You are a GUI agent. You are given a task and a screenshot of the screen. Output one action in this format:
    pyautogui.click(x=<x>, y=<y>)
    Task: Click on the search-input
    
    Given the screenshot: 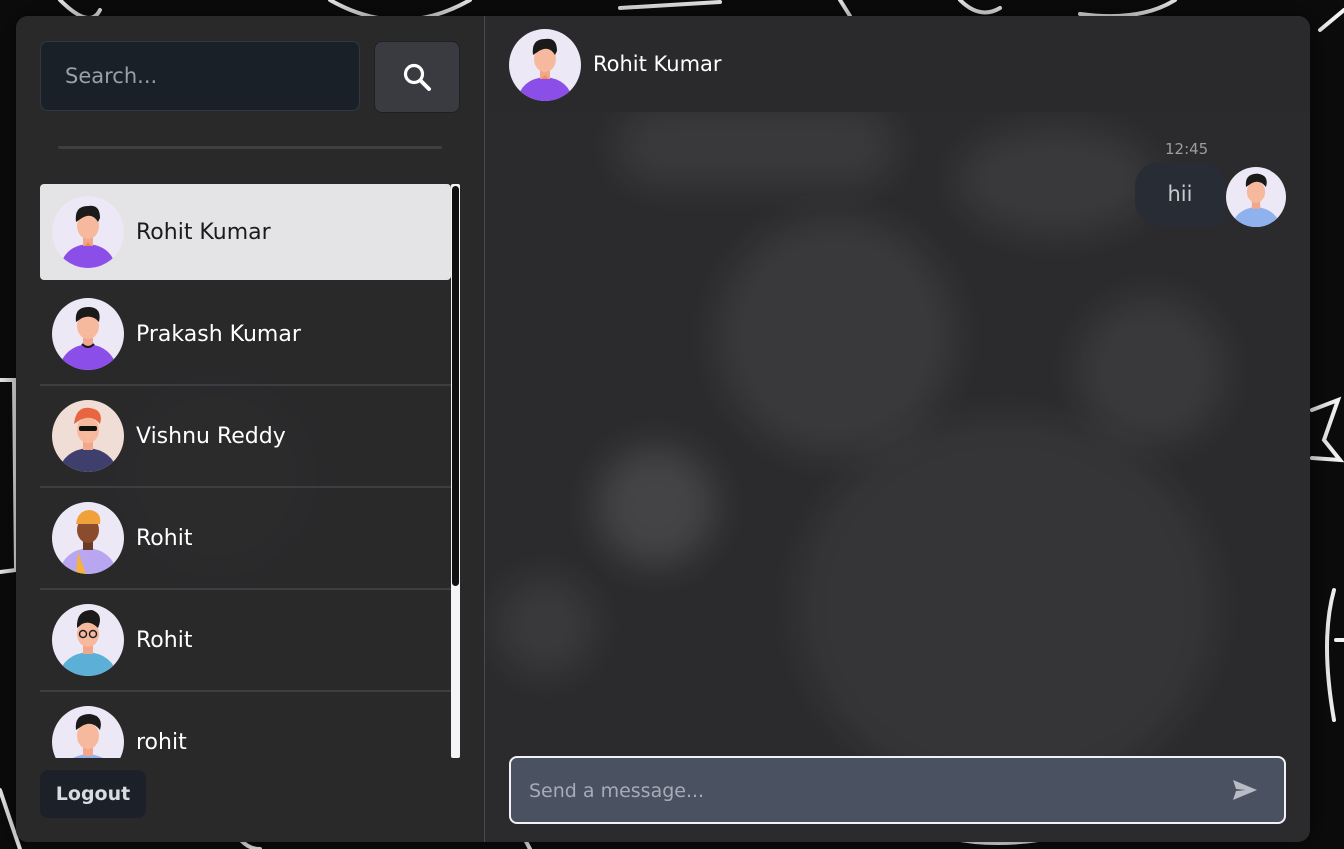 What is the action you would take?
    pyautogui.click(x=200, y=76)
    